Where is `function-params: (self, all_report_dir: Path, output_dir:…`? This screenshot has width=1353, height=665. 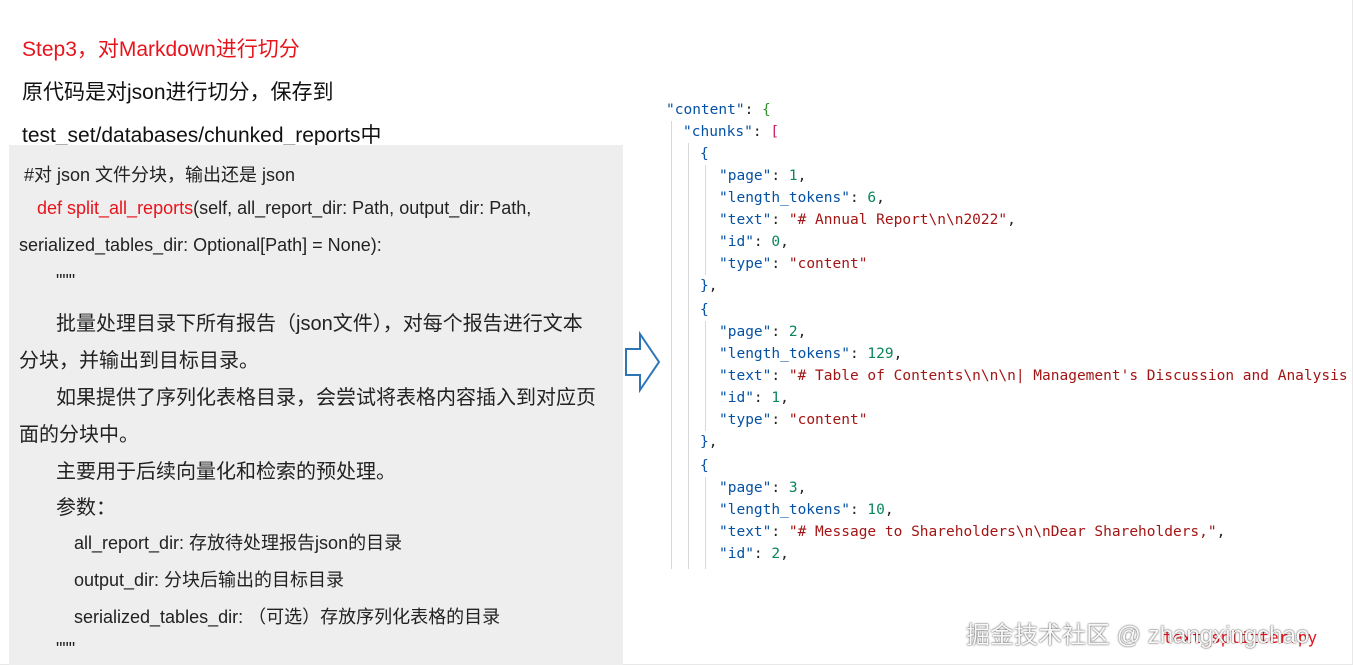 function-params: (self, all_report_dir: Path, output_dir:… is located at coordinates (362, 208).